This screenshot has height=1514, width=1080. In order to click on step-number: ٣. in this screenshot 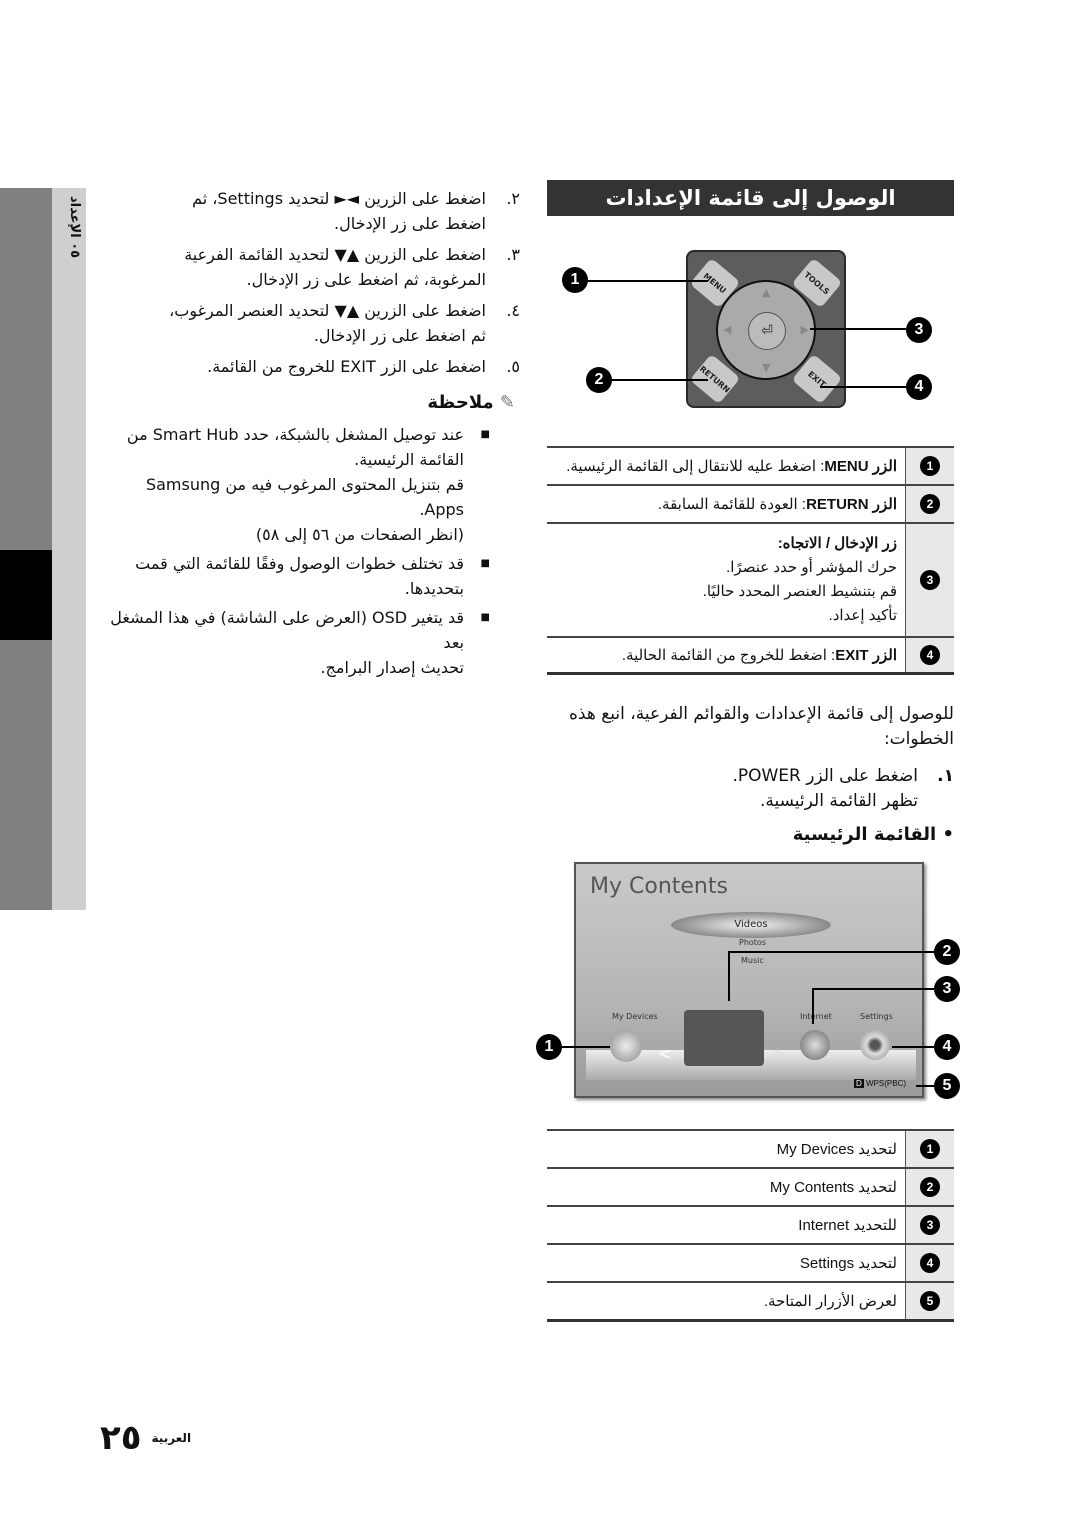, I will do `click(513, 254)`.